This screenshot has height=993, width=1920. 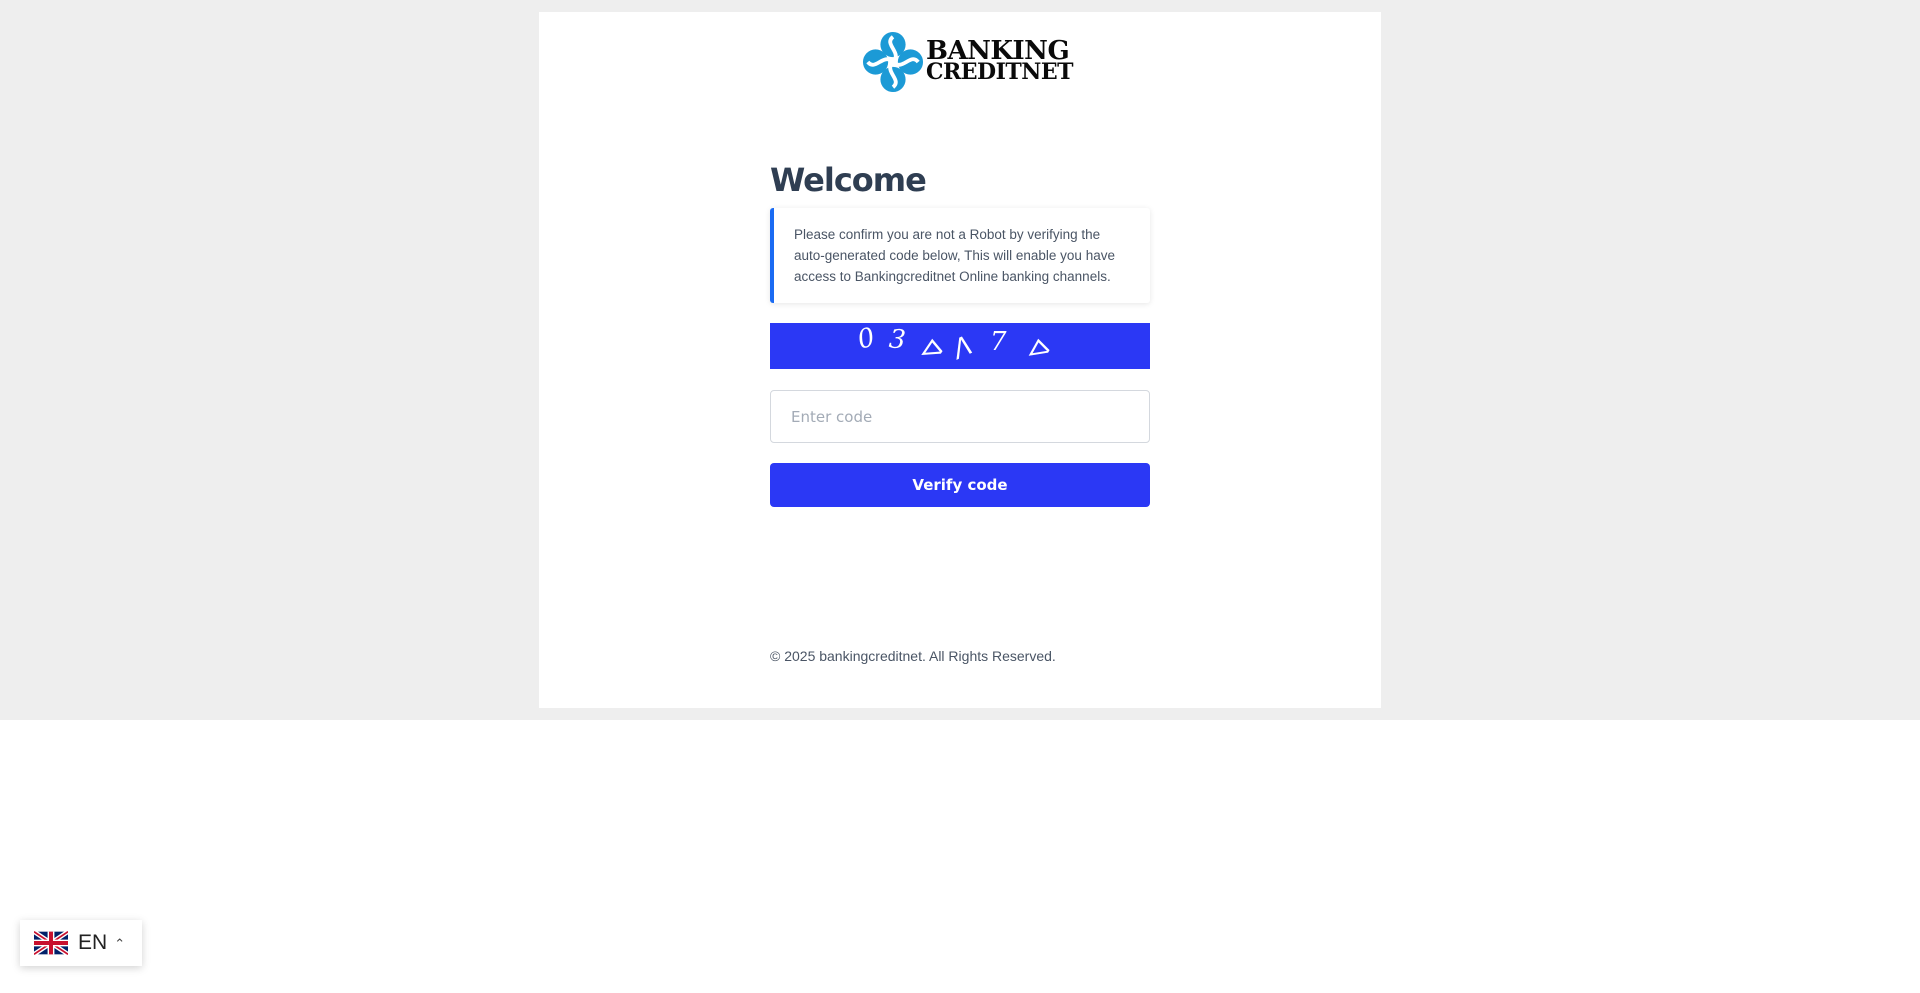 I want to click on brand-logo: BANKING CREDITNET, so click(x=968, y=62).